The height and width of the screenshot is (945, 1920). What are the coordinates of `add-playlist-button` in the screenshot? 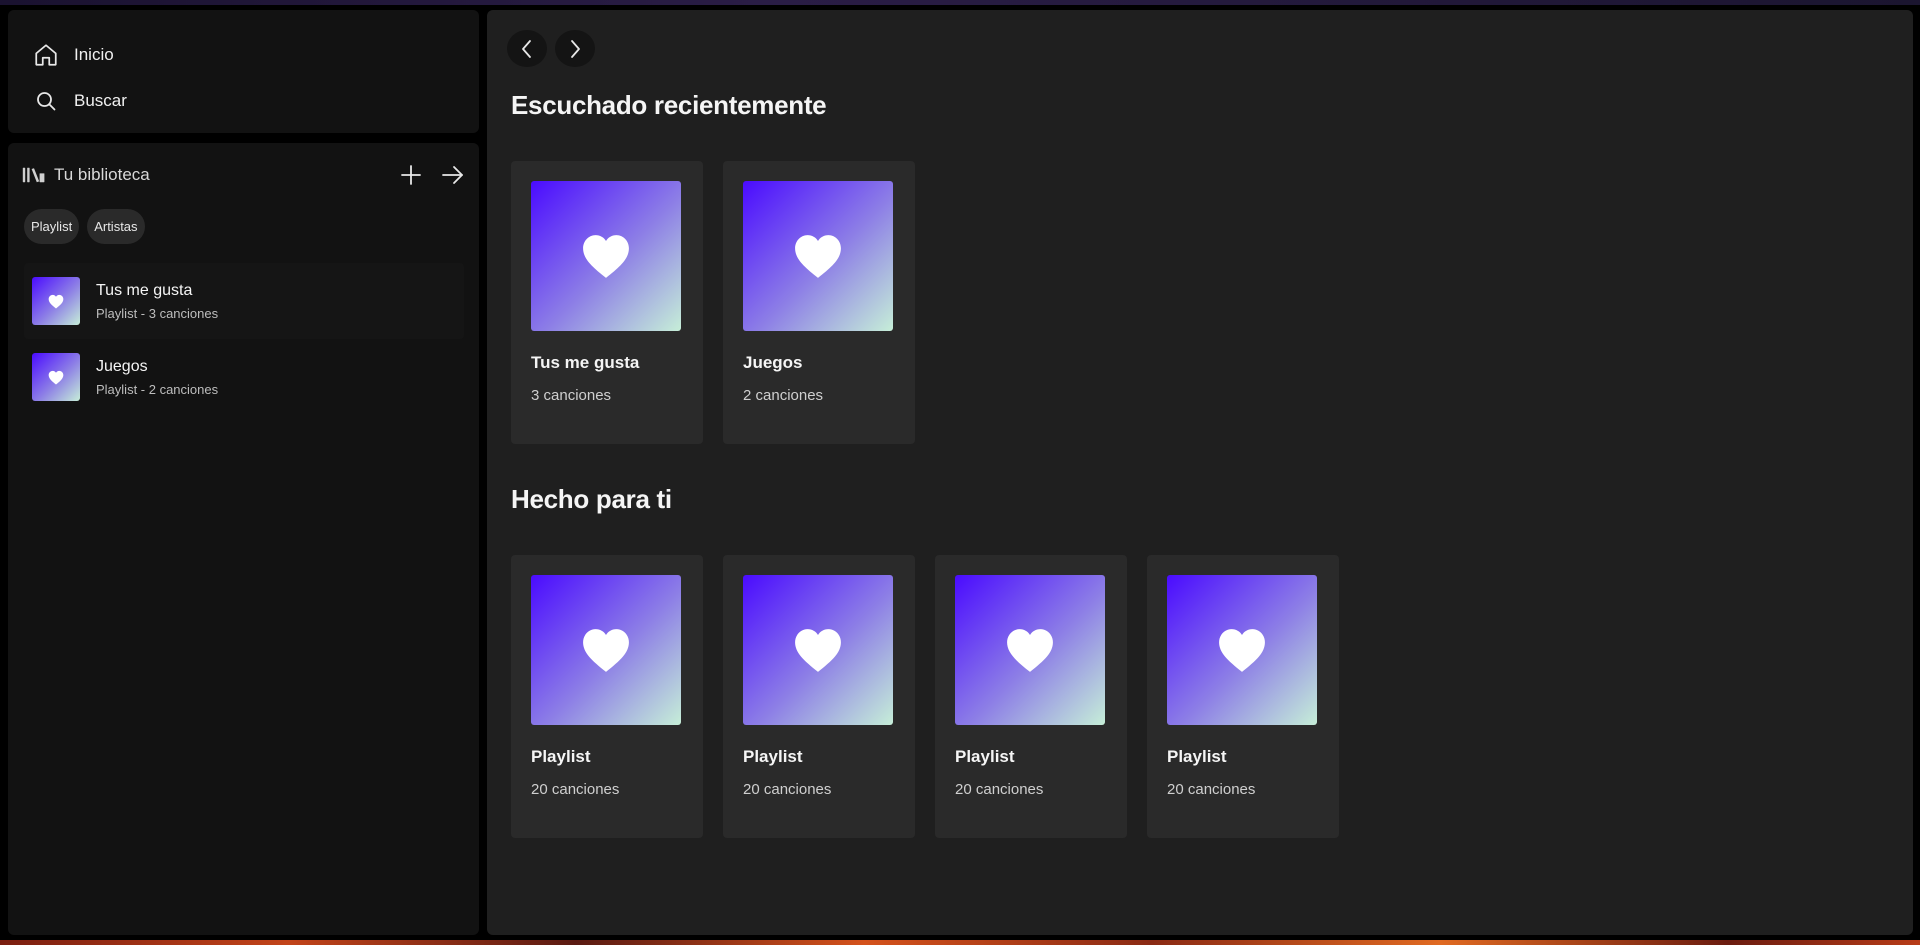 It's located at (411, 175).